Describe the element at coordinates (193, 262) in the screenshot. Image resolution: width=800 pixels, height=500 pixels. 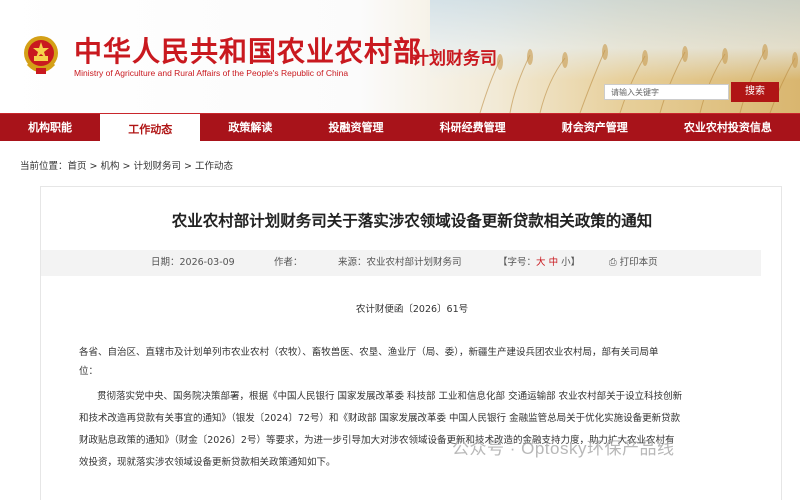
I see `publish-date: 日期：2026-03-09` at that location.